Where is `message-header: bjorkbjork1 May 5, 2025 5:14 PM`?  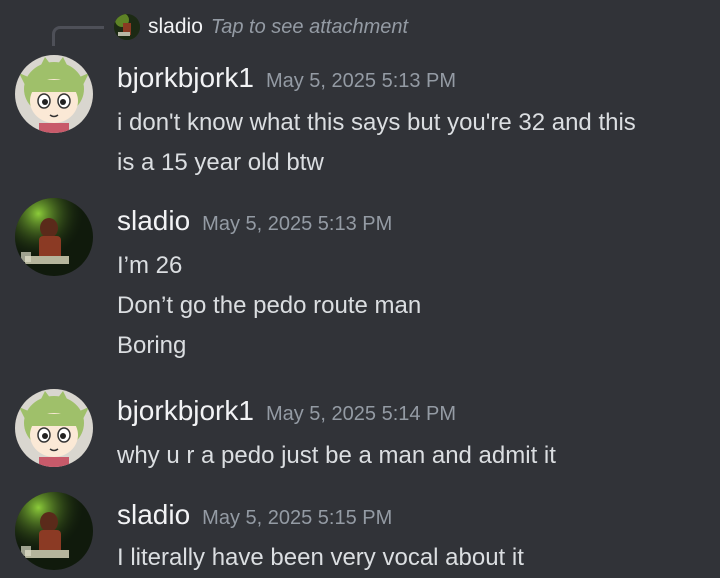
message-header: bjorkbjork1 May 5, 2025 5:14 PM is located at coordinates (286, 411).